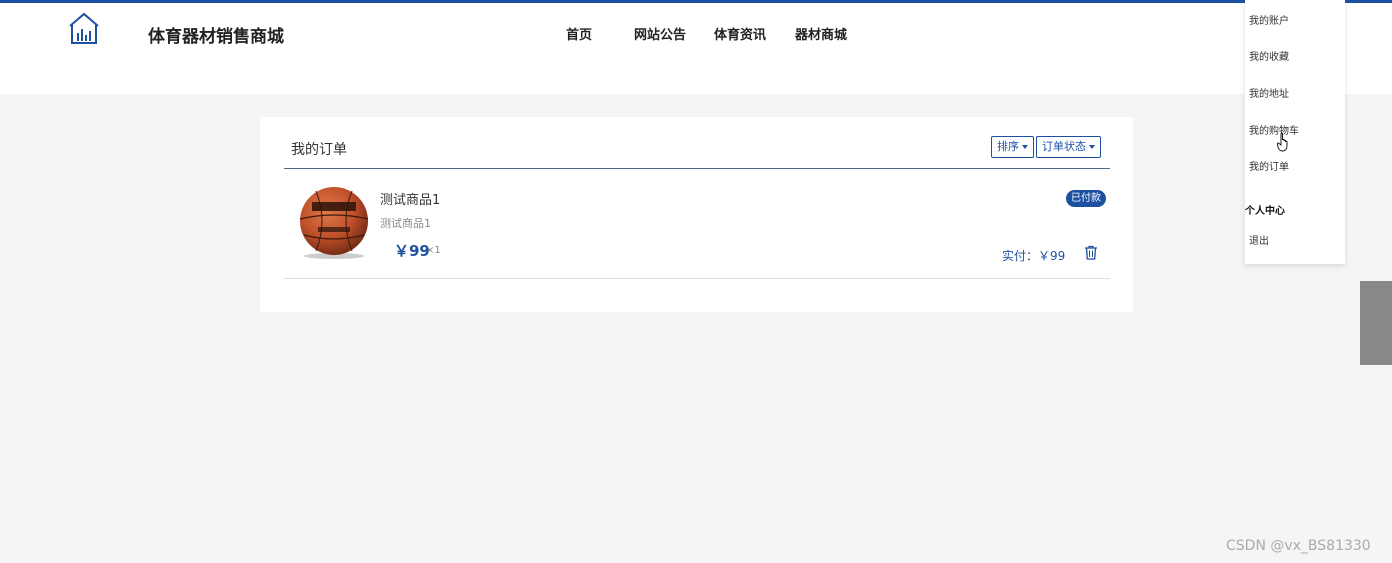 This screenshot has width=1392, height=563. What do you see at coordinates (216, 37) in the screenshot?
I see `site-title: 体育器材销售商城` at bounding box center [216, 37].